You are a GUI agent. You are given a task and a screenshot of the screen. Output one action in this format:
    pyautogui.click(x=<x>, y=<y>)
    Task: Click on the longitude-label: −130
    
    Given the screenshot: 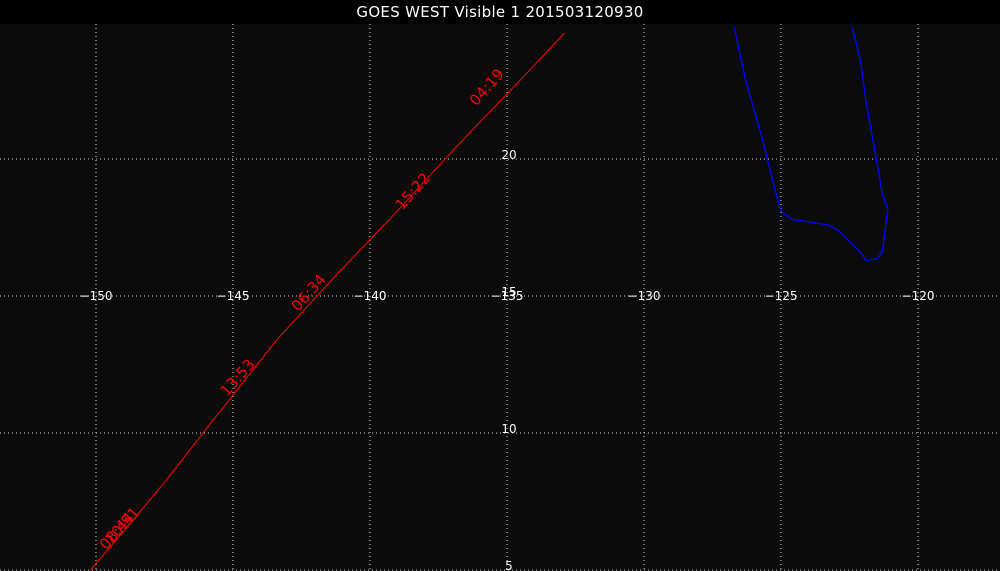 What is the action you would take?
    pyautogui.click(x=644, y=296)
    